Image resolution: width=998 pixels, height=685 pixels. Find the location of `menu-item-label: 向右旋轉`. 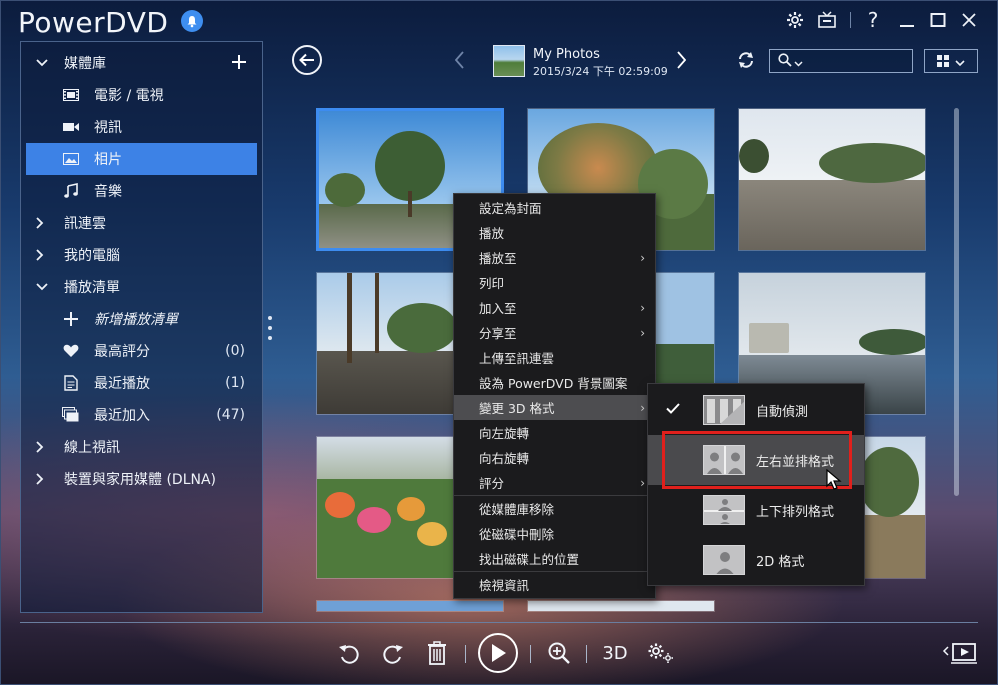

menu-item-label: 向右旋轉 is located at coordinates (504, 458).